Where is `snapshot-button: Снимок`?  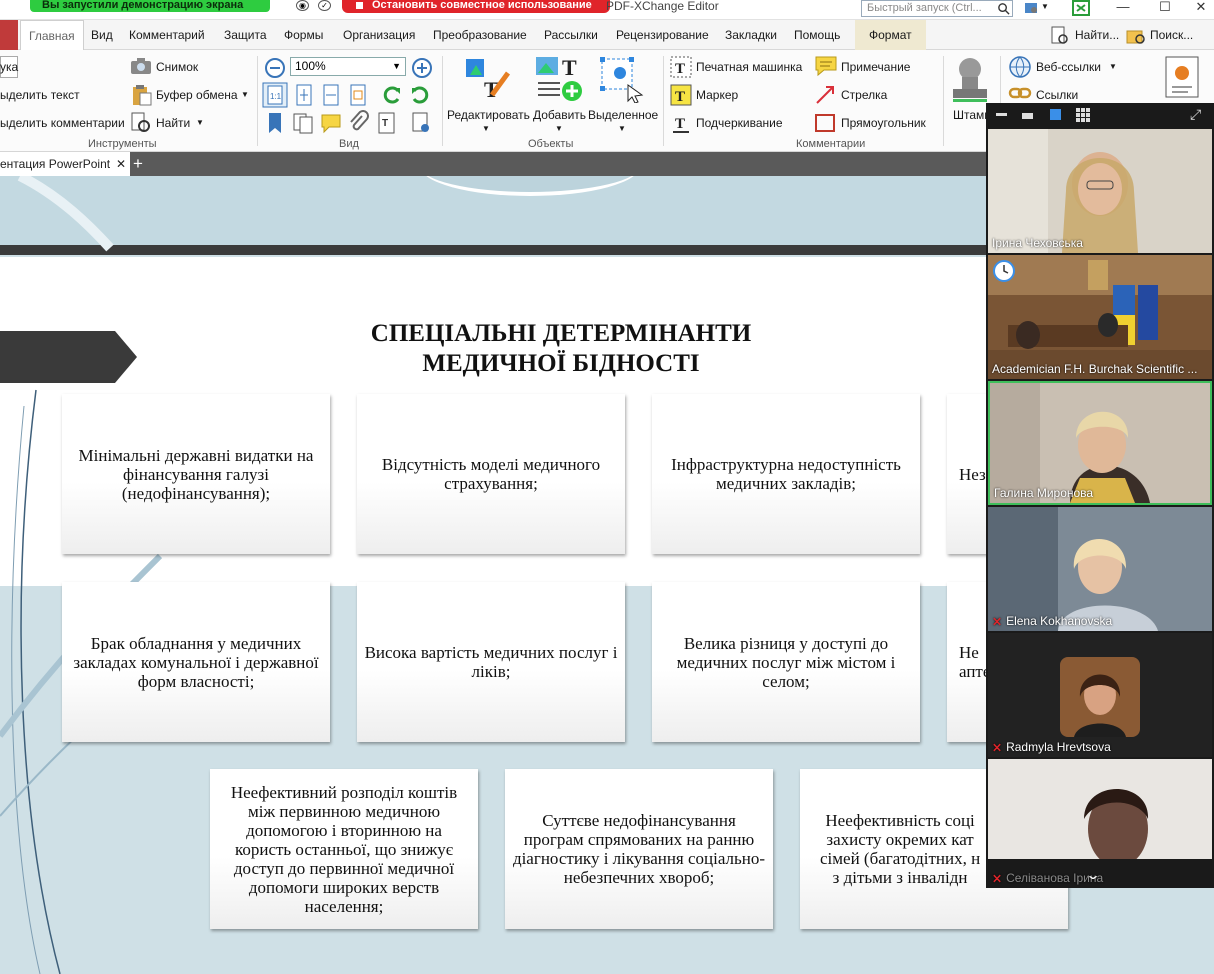 snapshot-button: Снимок is located at coordinates (177, 67).